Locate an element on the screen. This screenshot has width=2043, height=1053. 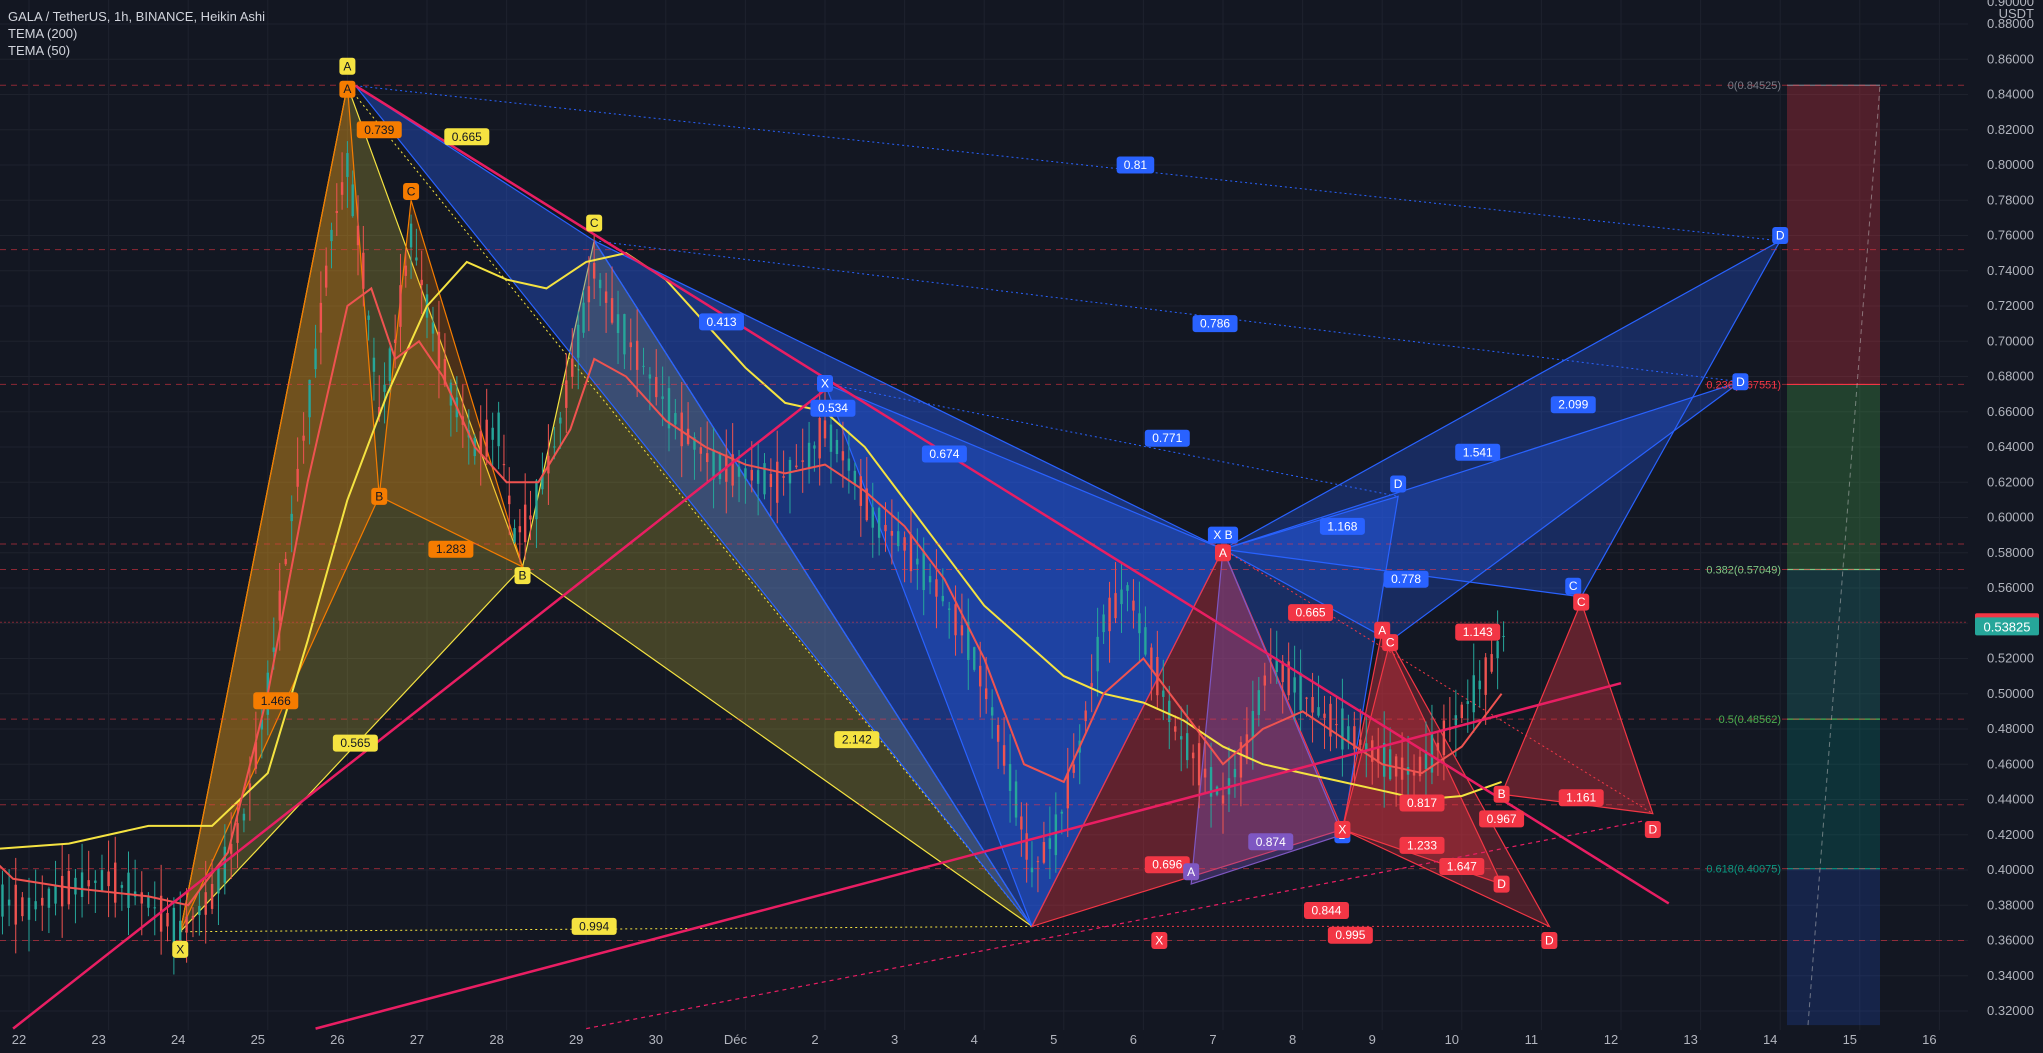
tag-blue-10: 1.541 is located at coordinates (1478, 452).